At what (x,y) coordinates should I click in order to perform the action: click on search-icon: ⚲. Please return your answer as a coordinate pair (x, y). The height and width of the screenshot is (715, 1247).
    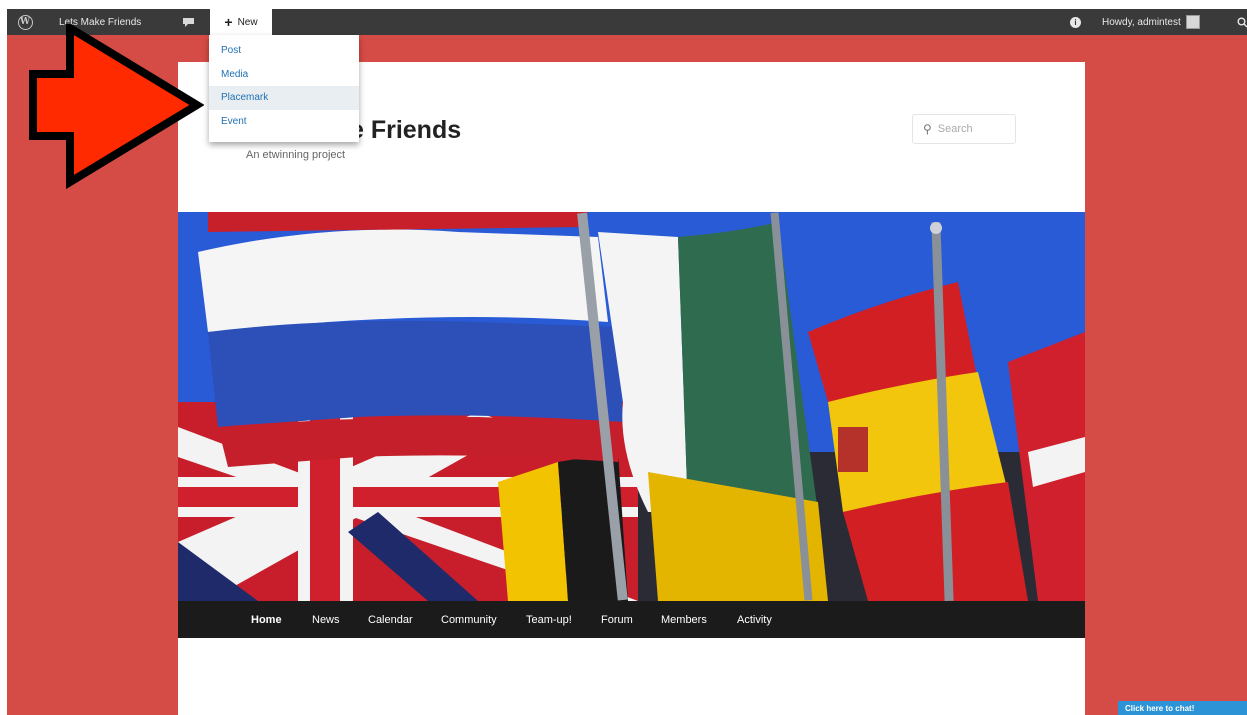
    Looking at the image, I should click on (927, 129).